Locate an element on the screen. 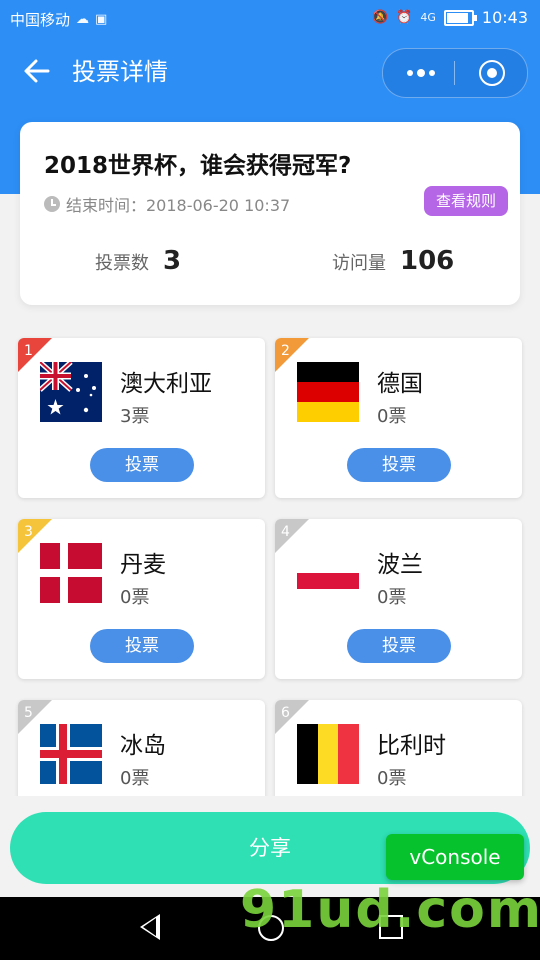 This screenshot has width=540, height=960. iceland-flag-icon is located at coordinates (71, 754).